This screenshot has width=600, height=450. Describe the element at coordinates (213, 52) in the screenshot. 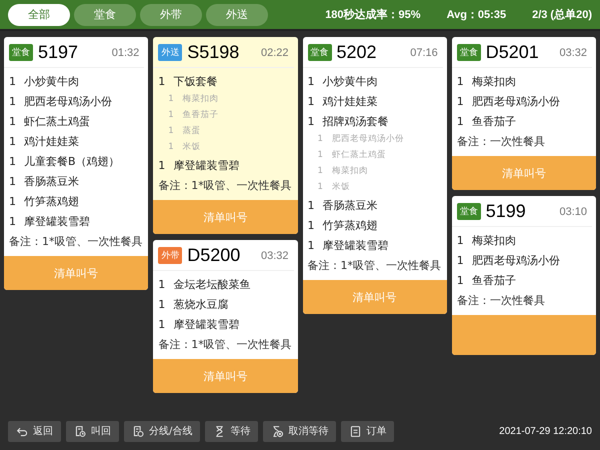

I see `order-number: S5198` at that location.